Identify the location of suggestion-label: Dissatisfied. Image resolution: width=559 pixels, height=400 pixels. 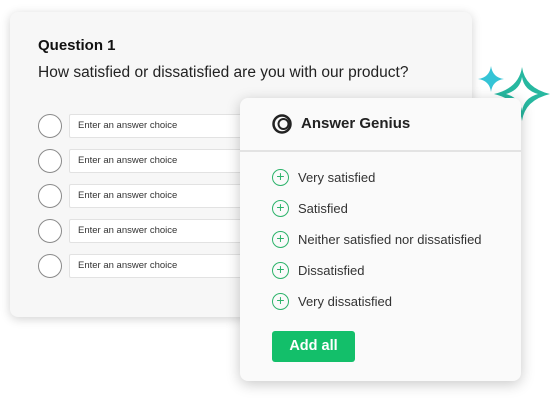
(331, 270).